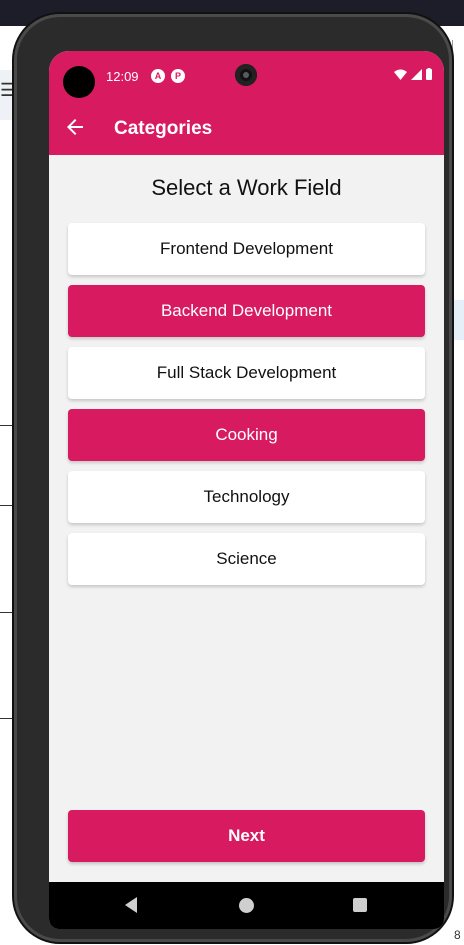  I want to click on section-heading: Select a Work Field, so click(246, 187).